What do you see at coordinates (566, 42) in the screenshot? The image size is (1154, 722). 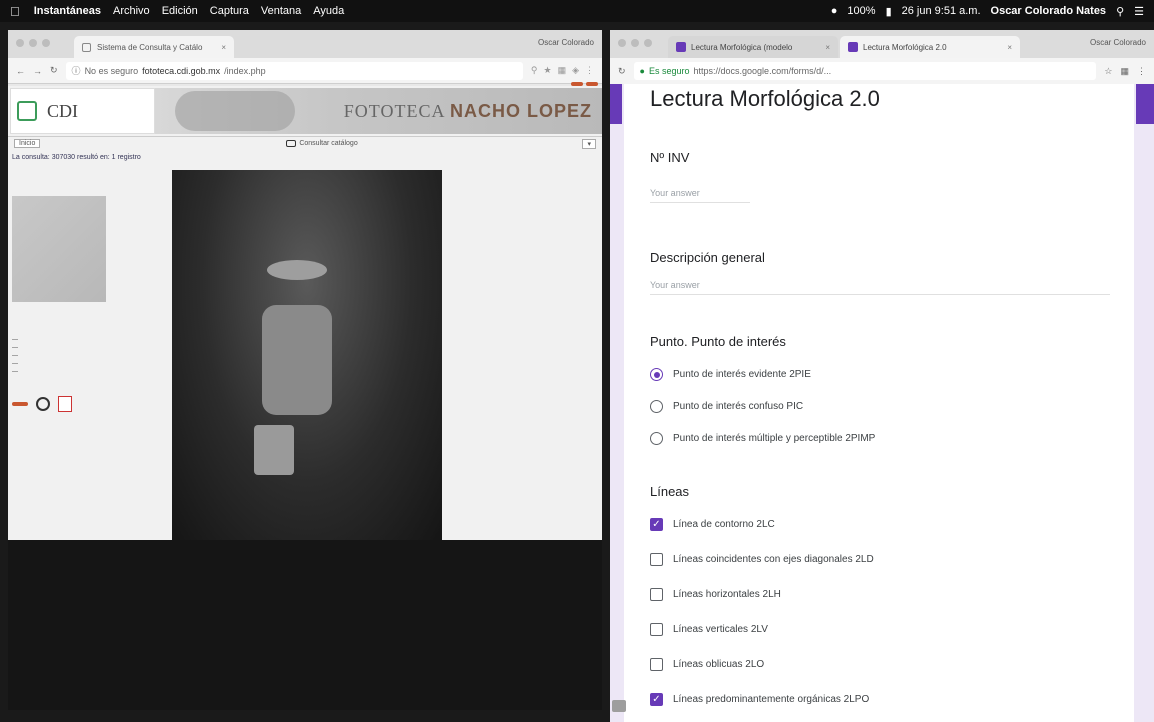 I see `left-profile-name: Oscar Colorado` at bounding box center [566, 42].